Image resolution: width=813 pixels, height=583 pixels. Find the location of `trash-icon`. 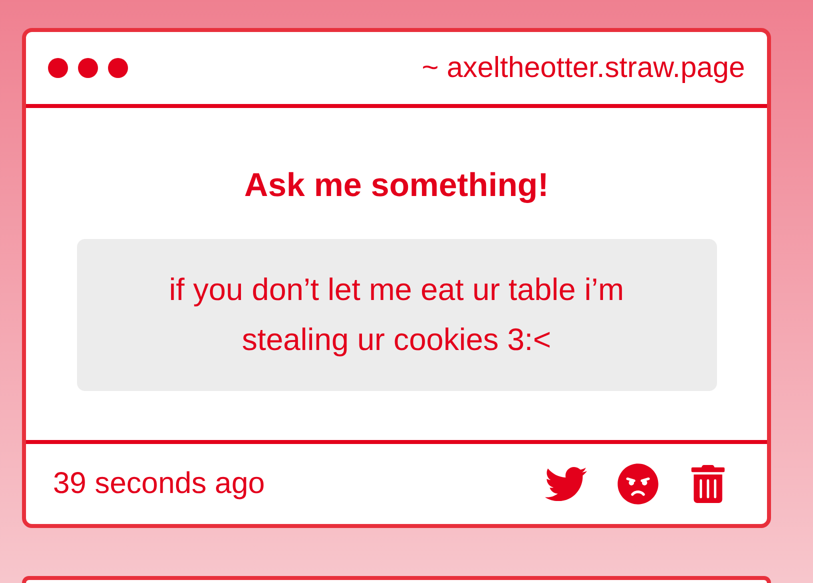

trash-icon is located at coordinates (708, 484).